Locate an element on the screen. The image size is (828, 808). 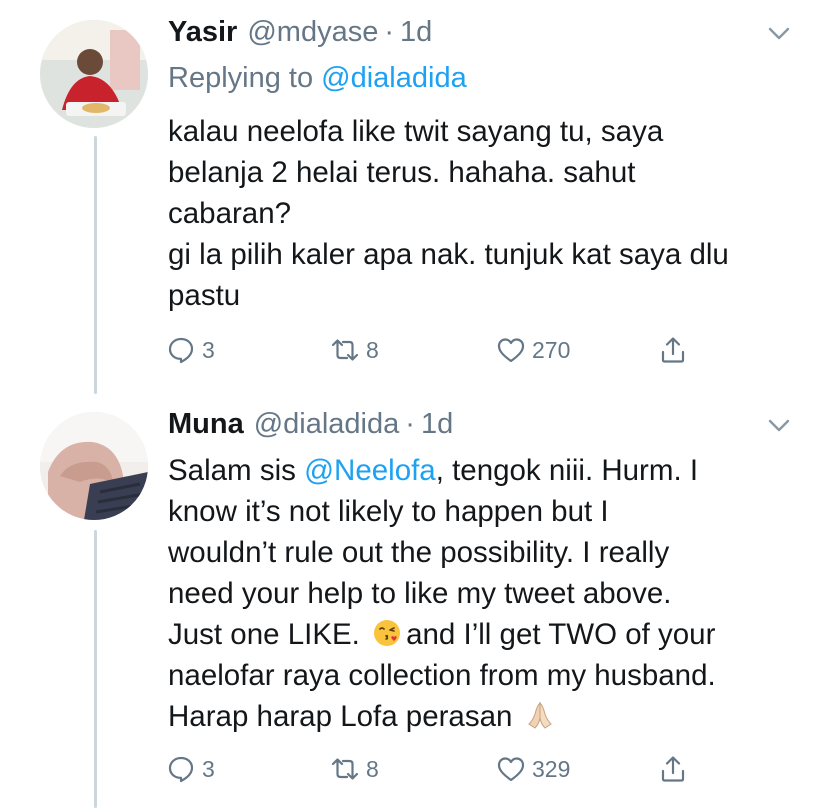
tweet-header: Yasir @mdyase · 1d is located at coordinates (300, 32).